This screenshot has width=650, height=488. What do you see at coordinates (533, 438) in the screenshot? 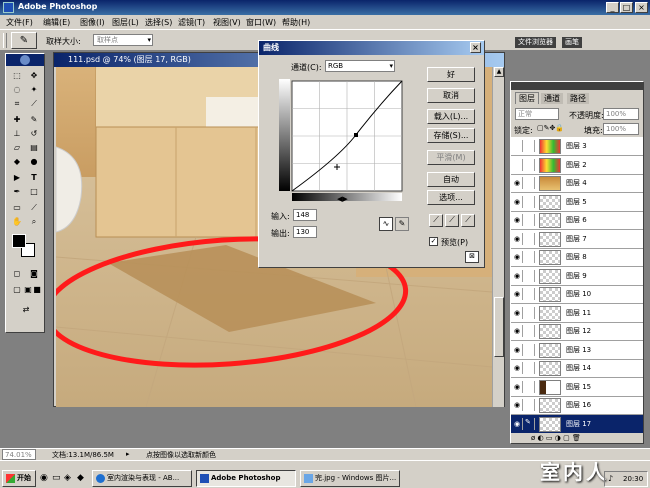
I see `layer-style-icon: ø` at bounding box center [533, 438].